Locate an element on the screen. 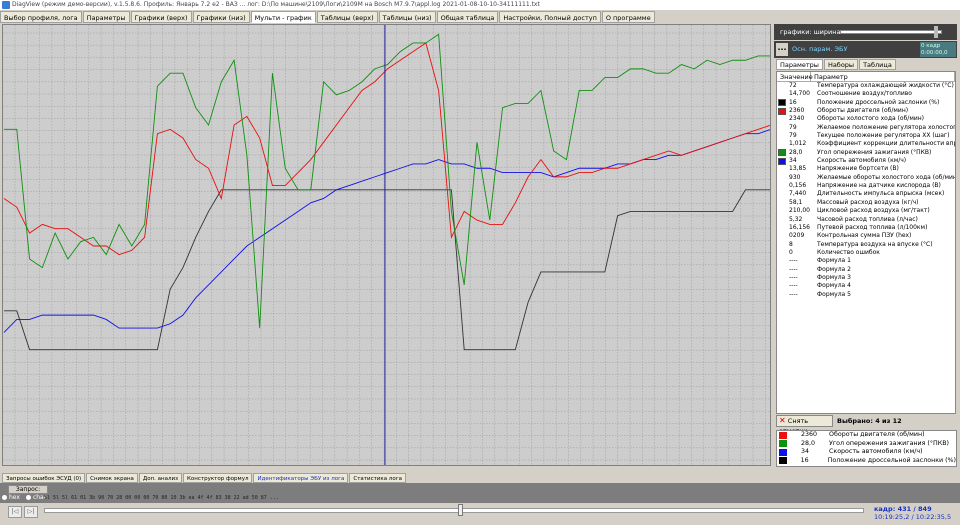 The image size is (960, 525). param-row: ---- Формула 1 is located at coordinates (866, 261).